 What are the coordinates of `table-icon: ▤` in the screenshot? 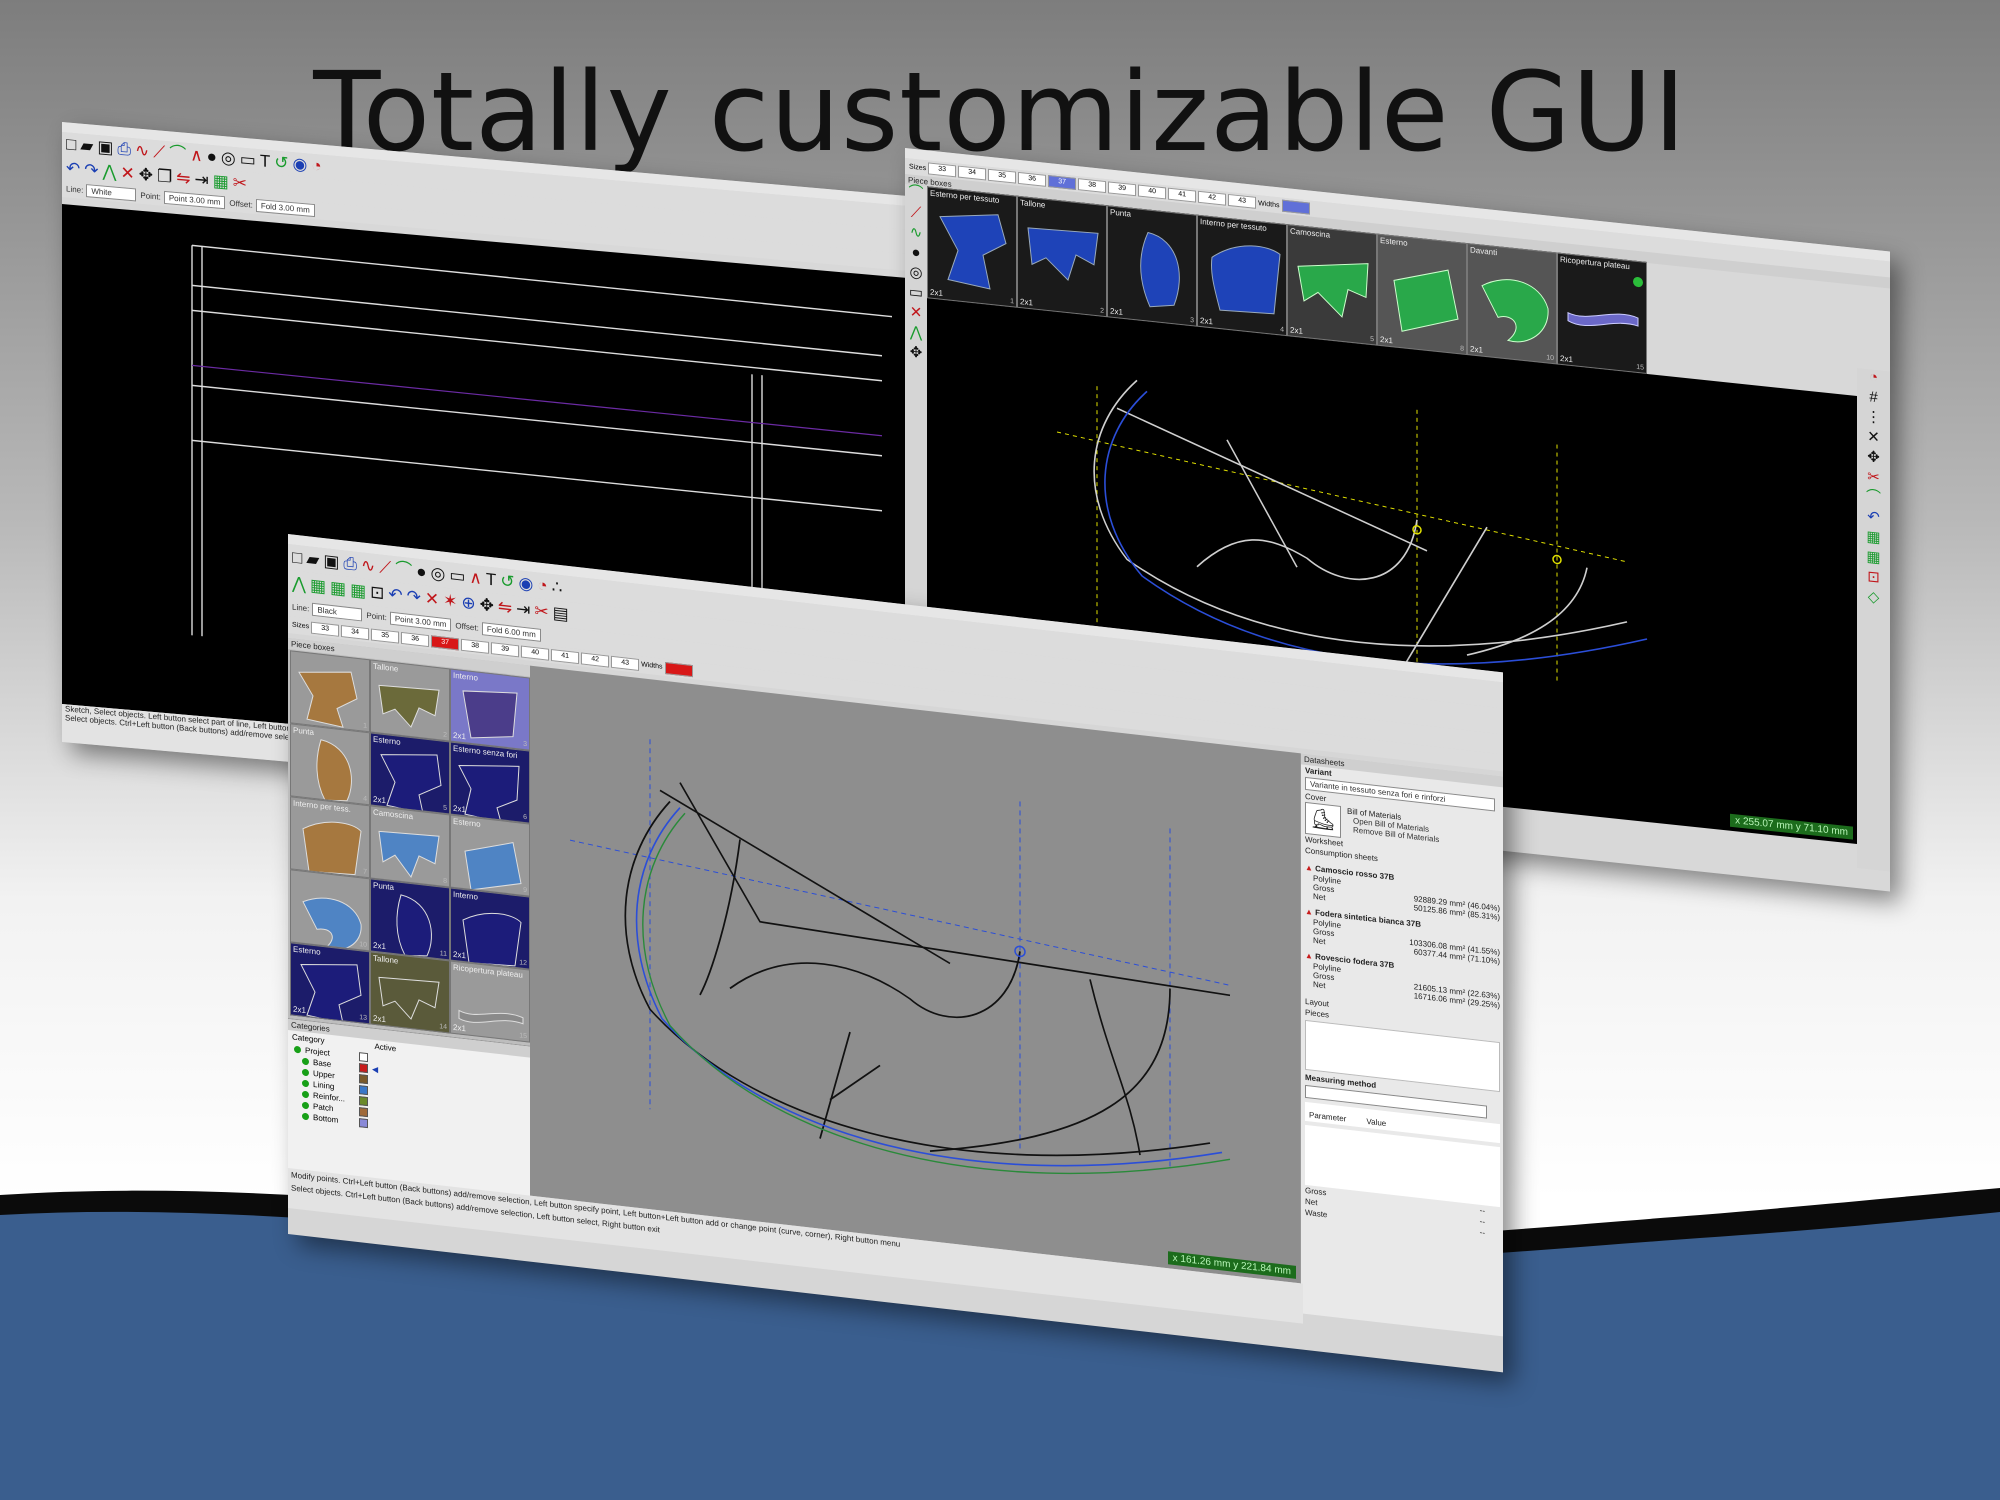 It's located at (561, 614).